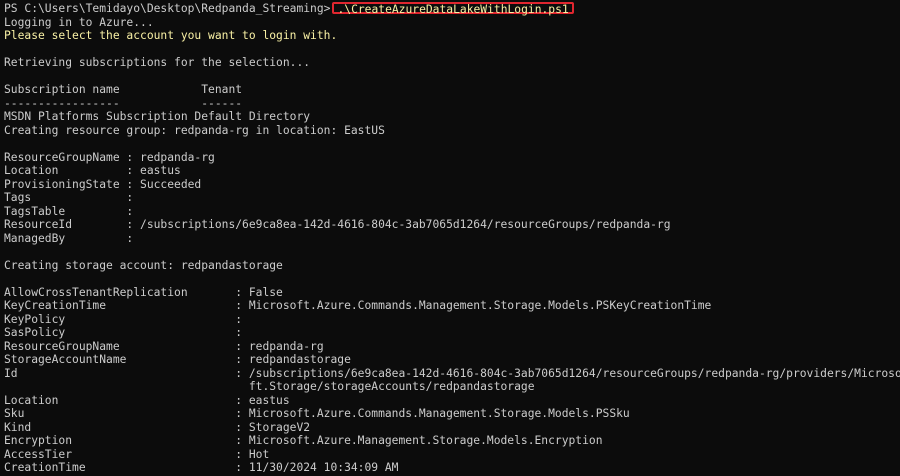  Describe the element at coordinates (123, 319) in the screenshot. I see `output-line: KeyPolicy :` at that location.